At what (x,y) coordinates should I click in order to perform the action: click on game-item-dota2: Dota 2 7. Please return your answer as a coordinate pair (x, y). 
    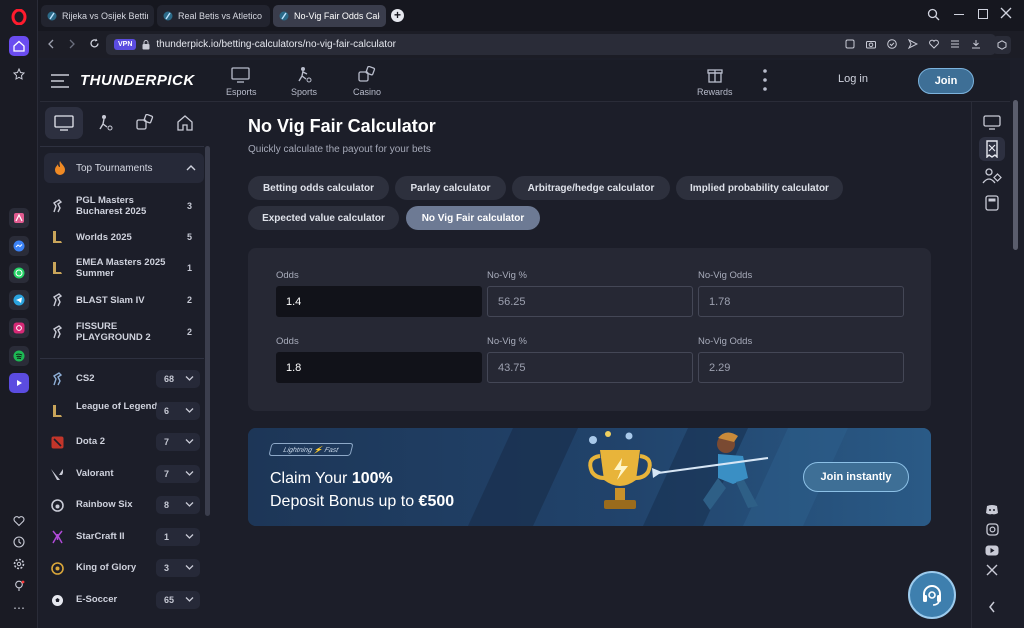
    Looking at the image, I should click on (122, 442).